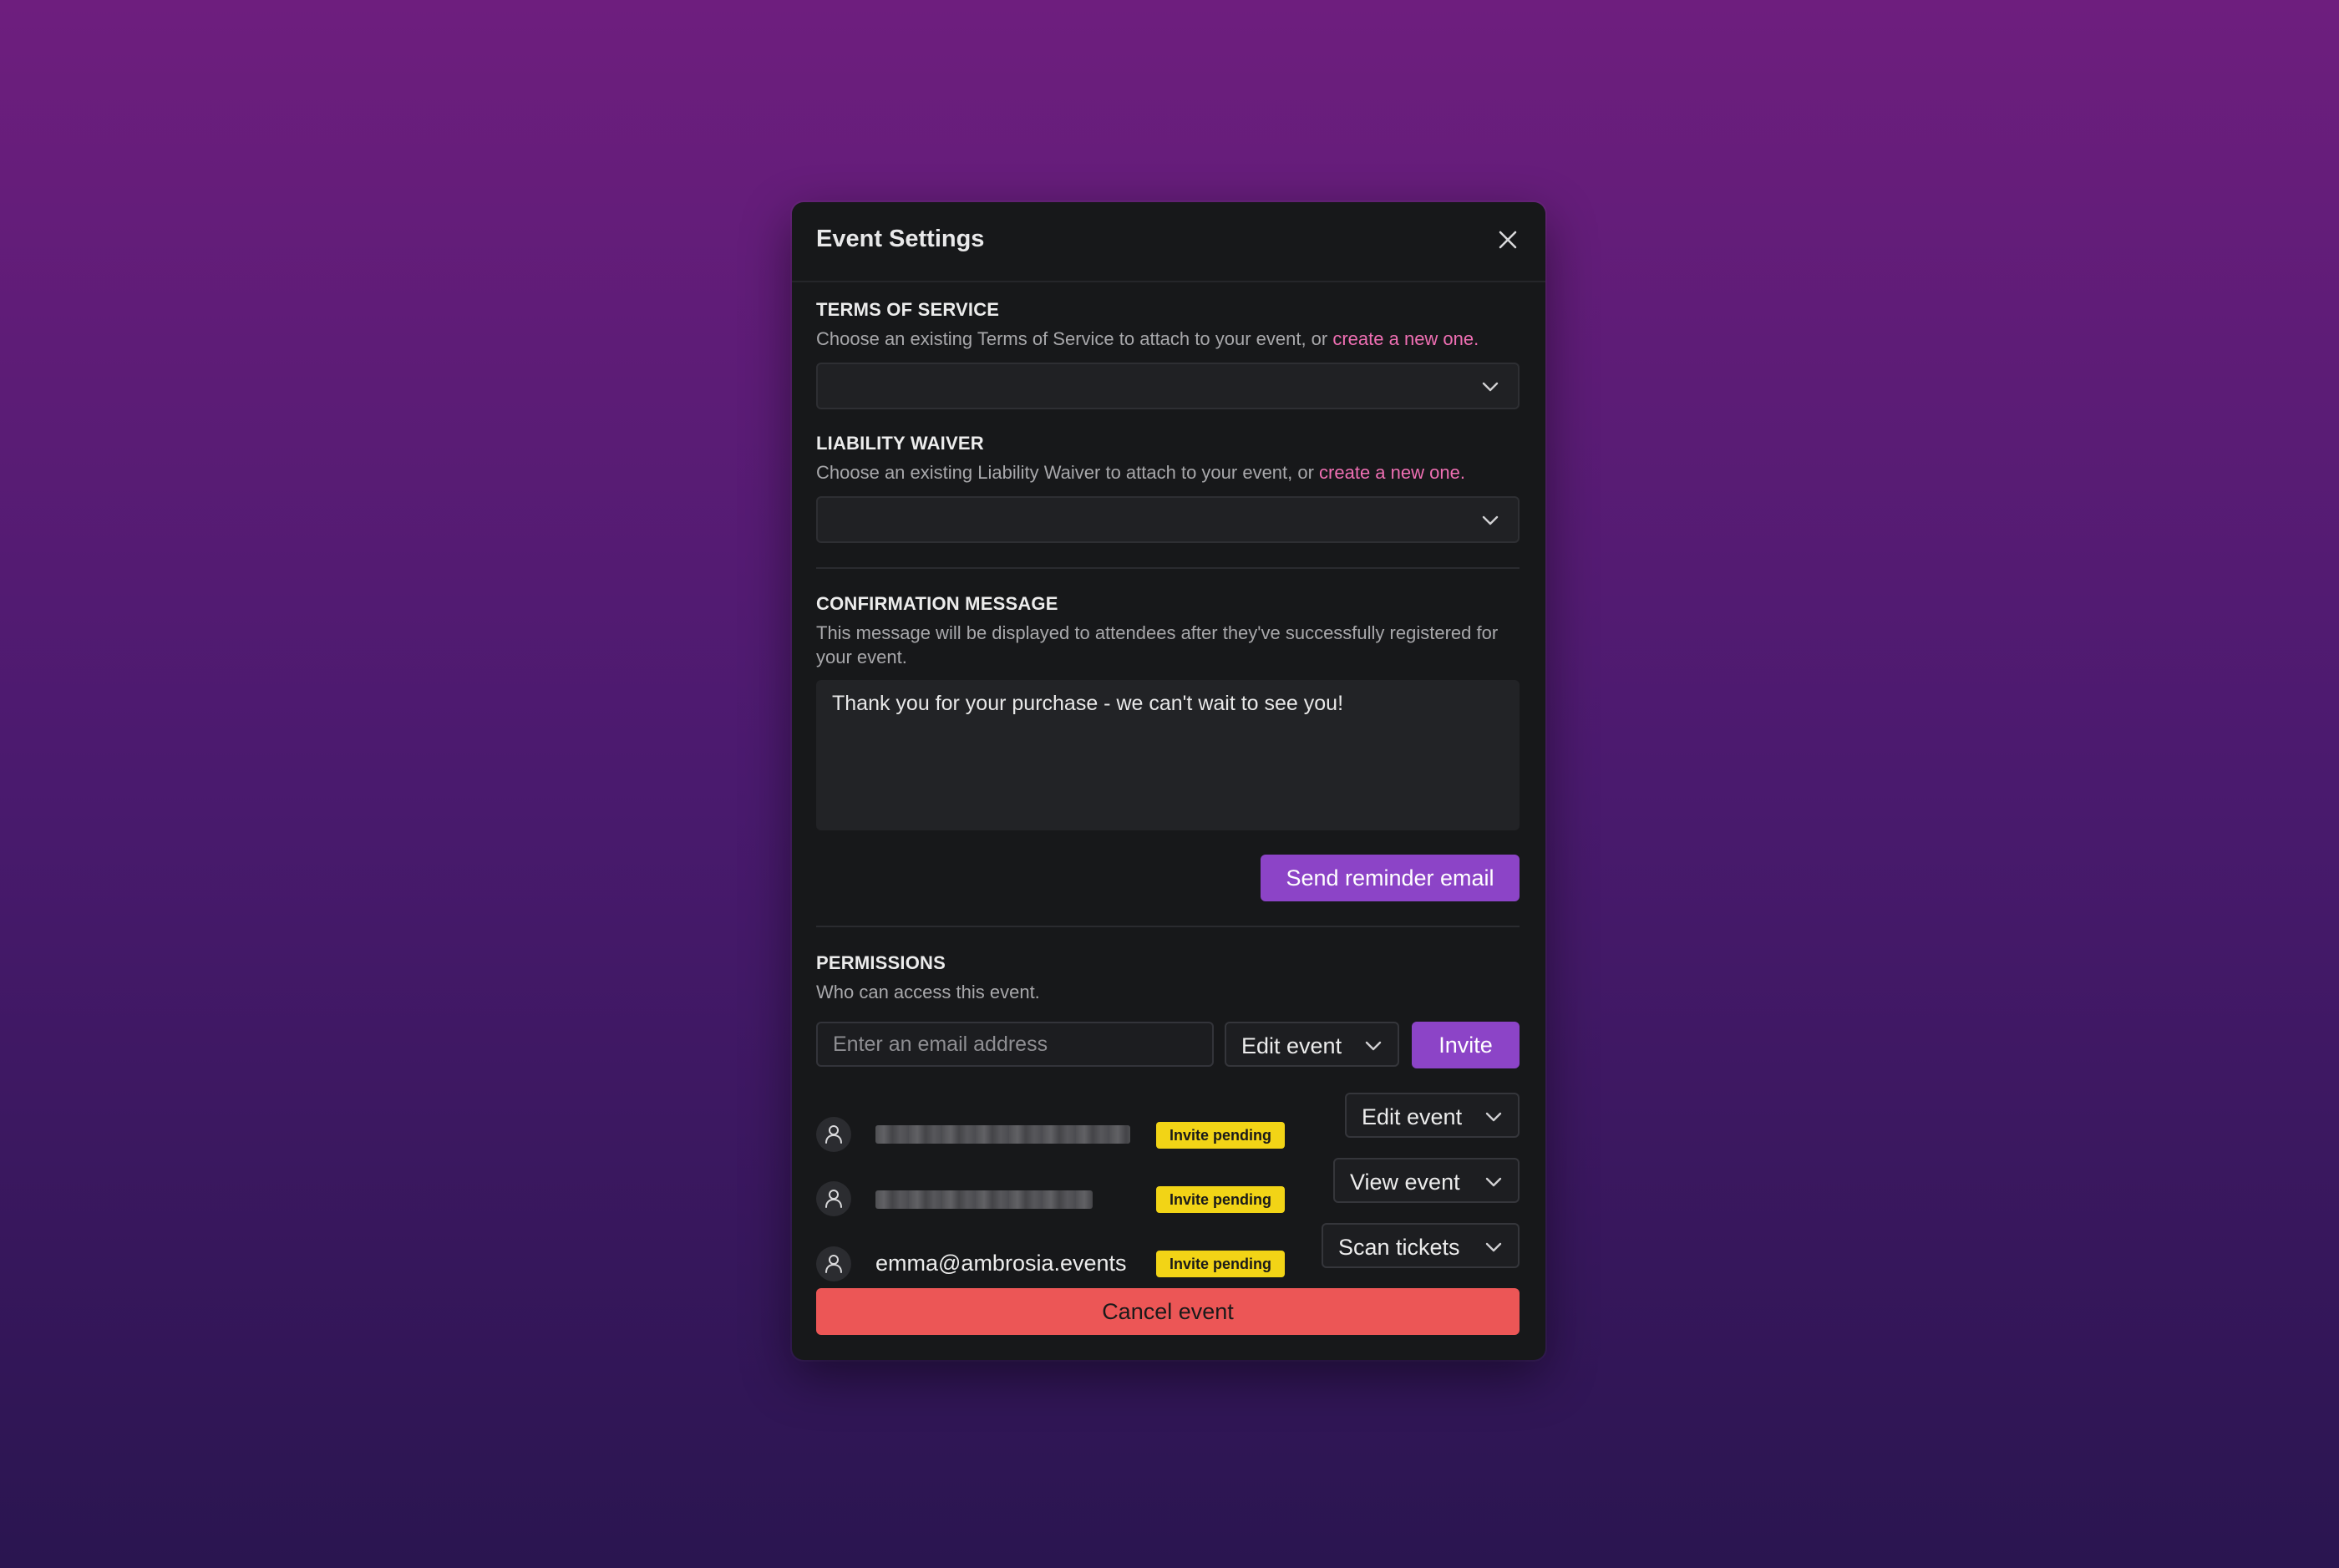  What do you see at coordinates (881, 962) in the screenshot?
I see `permissions-label: PERMISSIONS` at bounding box center [881, 962].